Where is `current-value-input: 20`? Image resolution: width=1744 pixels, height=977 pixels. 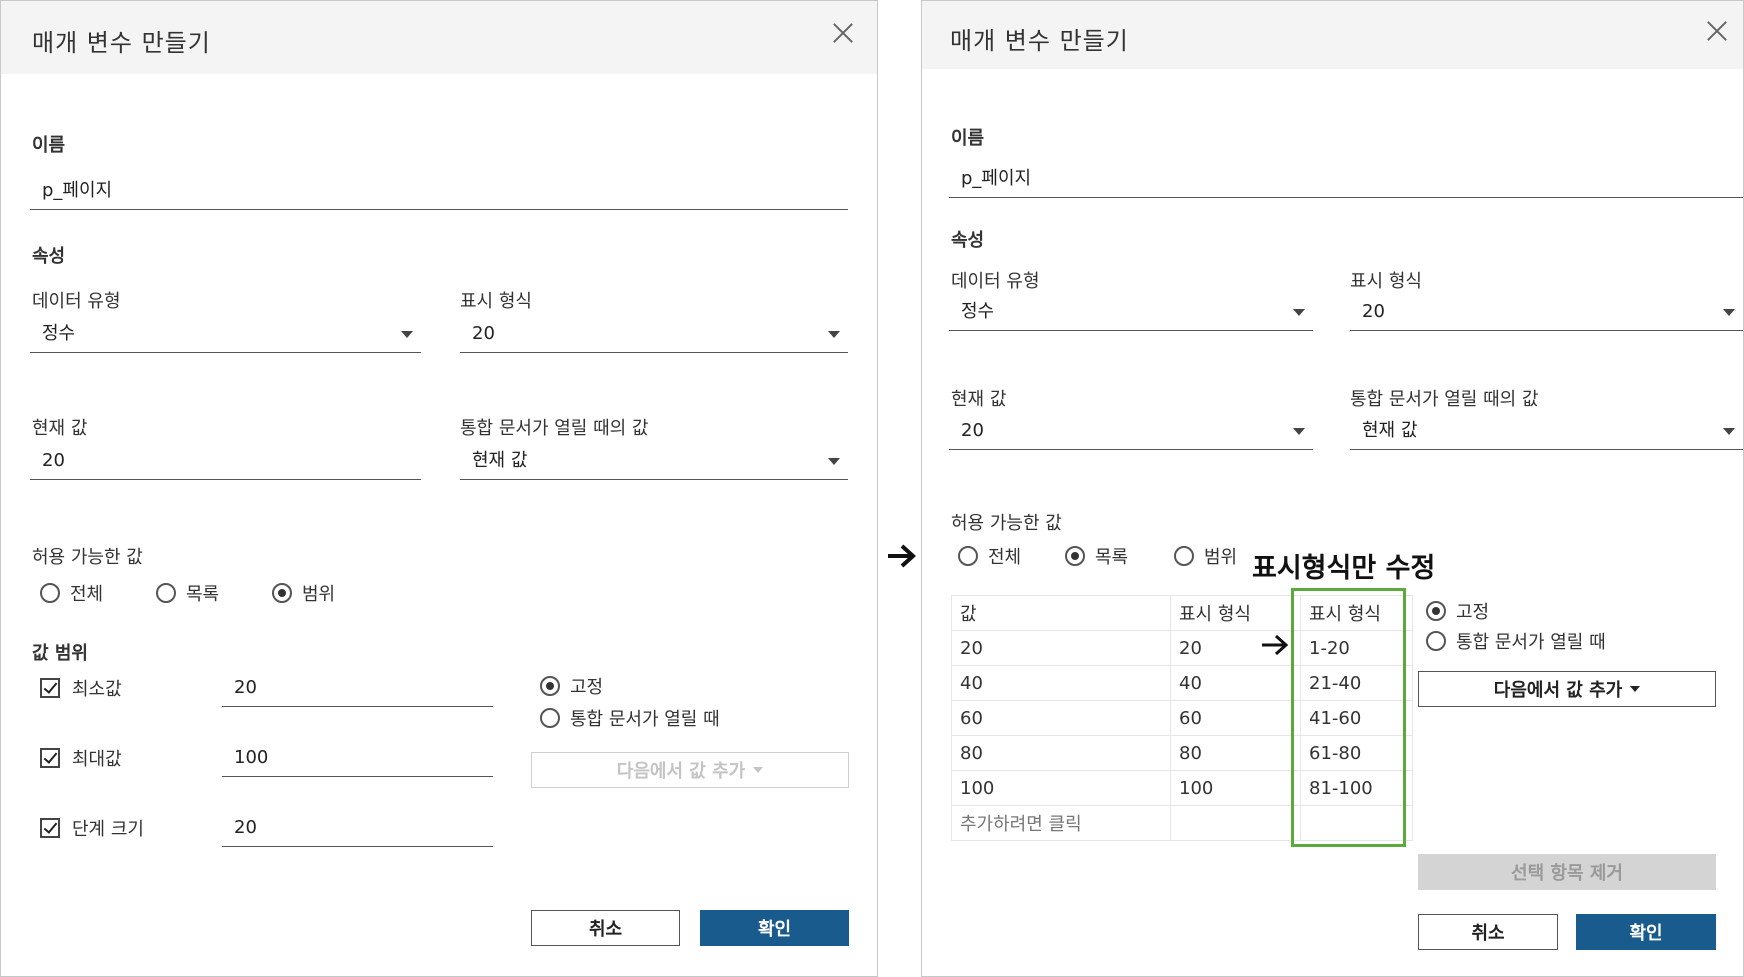
current-value-input: 20 is located at coordinates (225, 463).